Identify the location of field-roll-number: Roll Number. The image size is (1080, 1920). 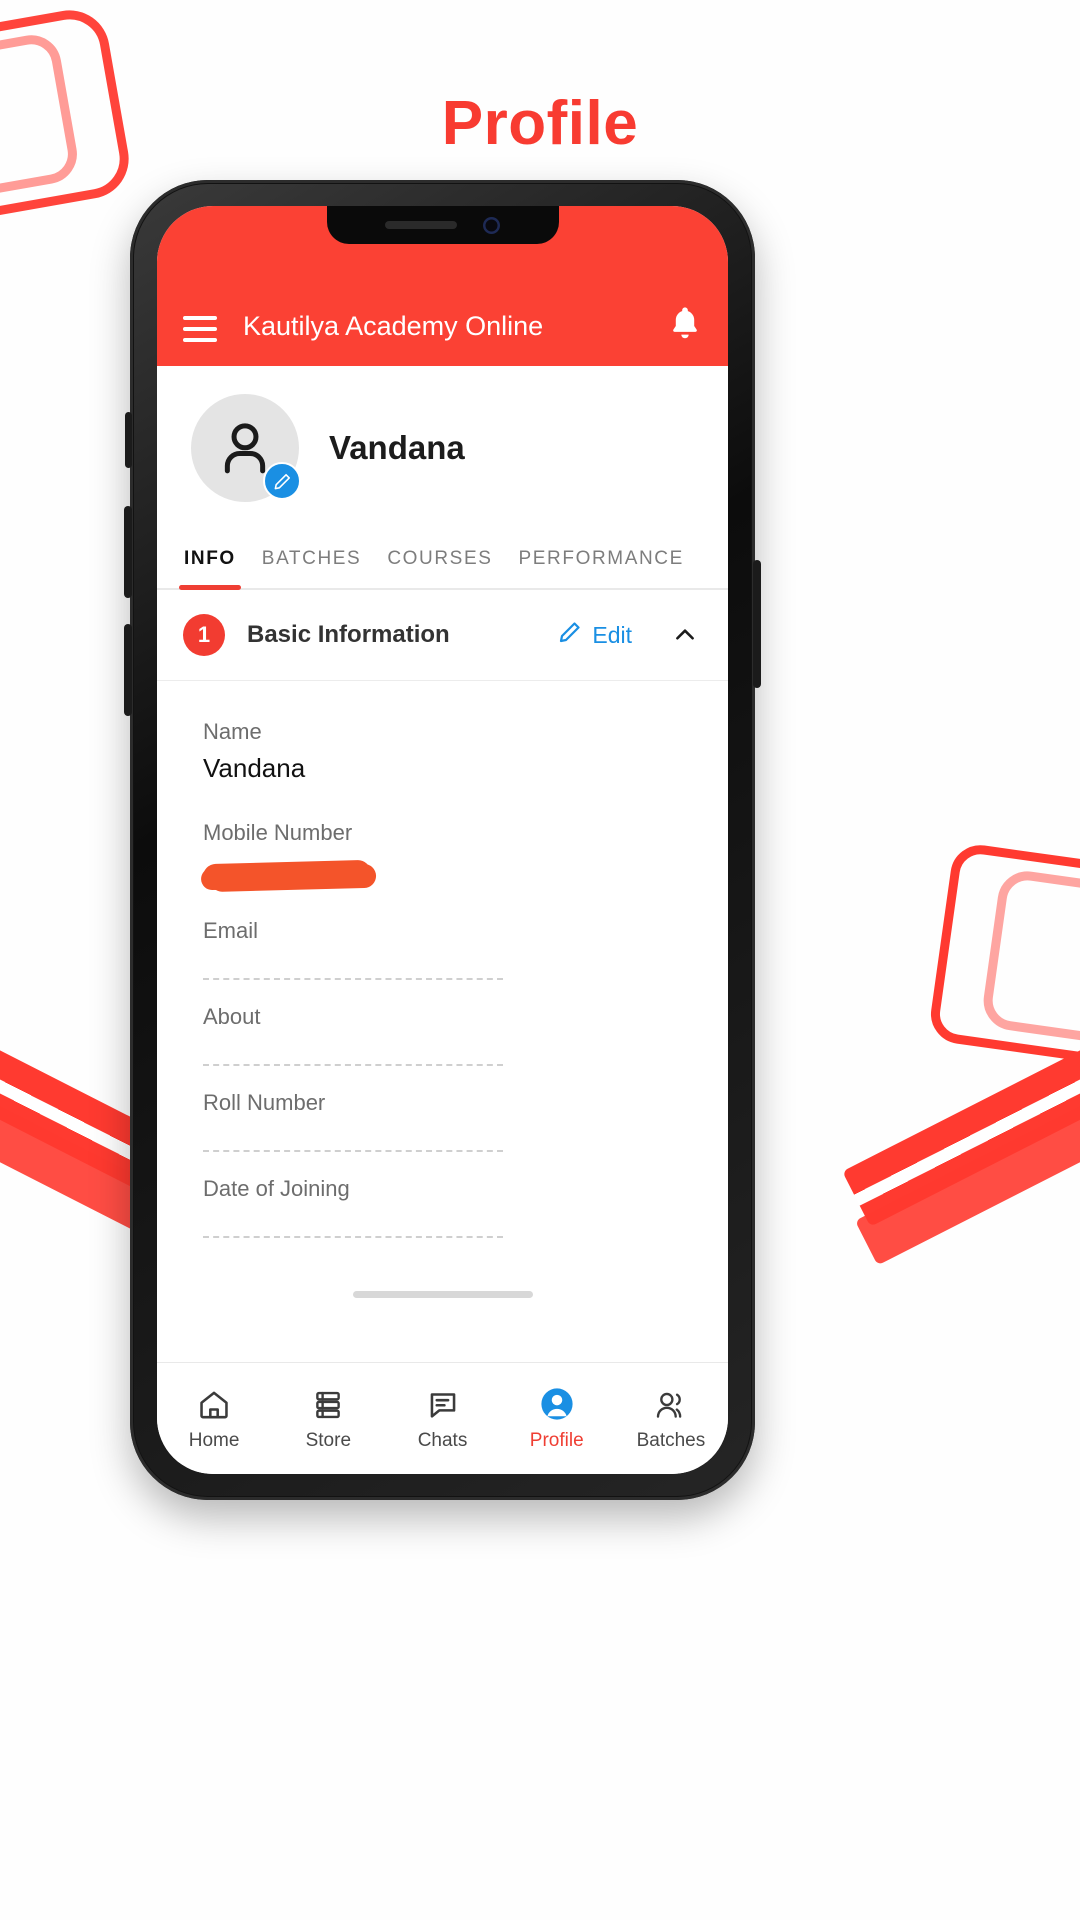
(442, 1113).